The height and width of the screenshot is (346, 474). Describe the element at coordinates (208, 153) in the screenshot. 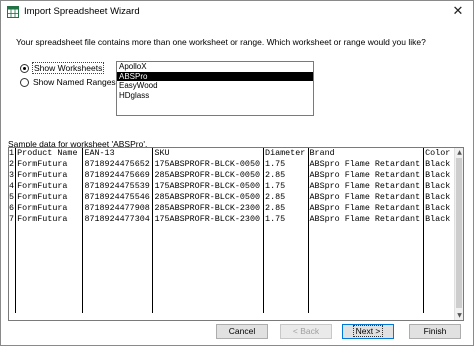

I see `sku-cell: SKU` at that location.